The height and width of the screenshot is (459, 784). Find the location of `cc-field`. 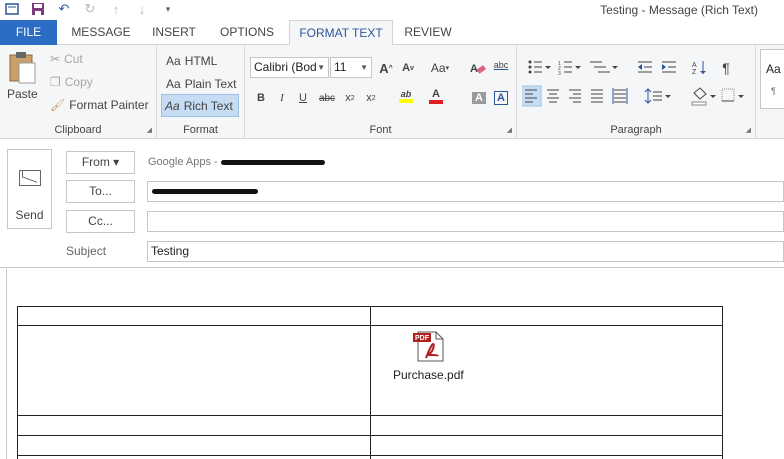

cc-field is located at coordinates (465, 221).